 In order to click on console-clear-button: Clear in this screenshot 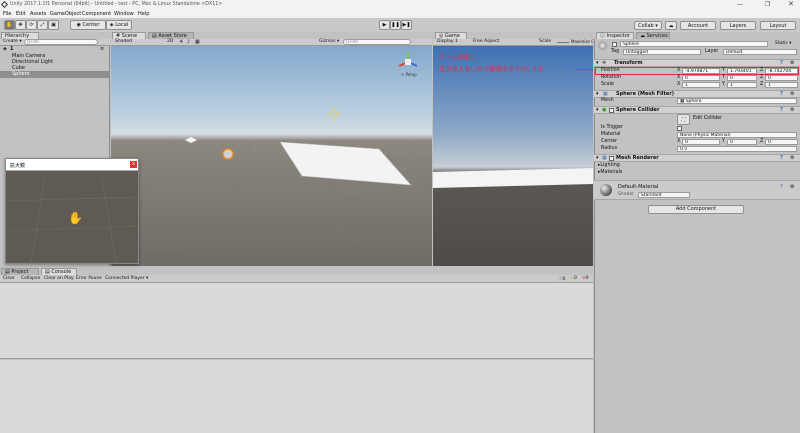, I will do `click(9, 278)`.